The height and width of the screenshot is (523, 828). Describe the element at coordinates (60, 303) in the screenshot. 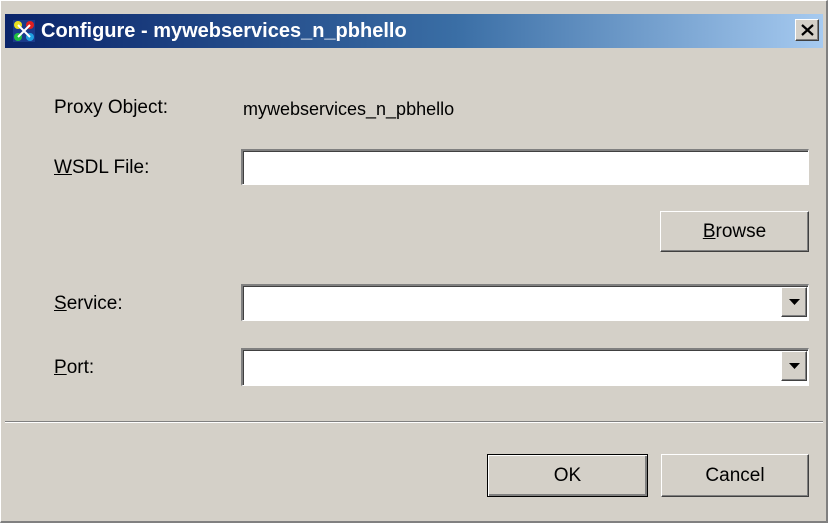

I see `service-mnemonic: S` at that location.